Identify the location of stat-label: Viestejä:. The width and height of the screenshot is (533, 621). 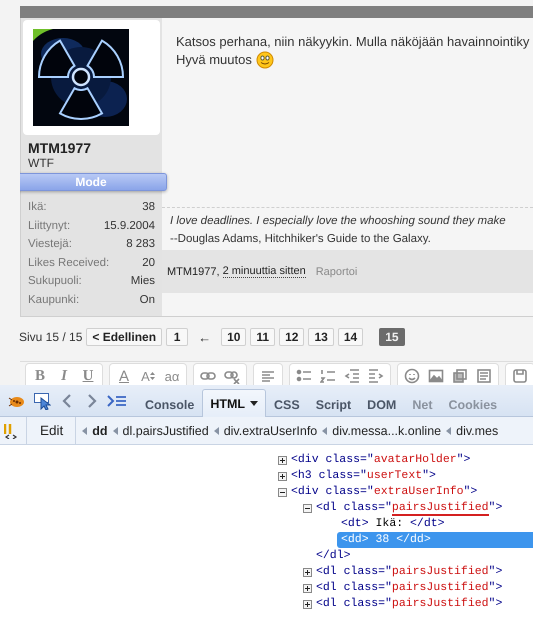
(50, 244).